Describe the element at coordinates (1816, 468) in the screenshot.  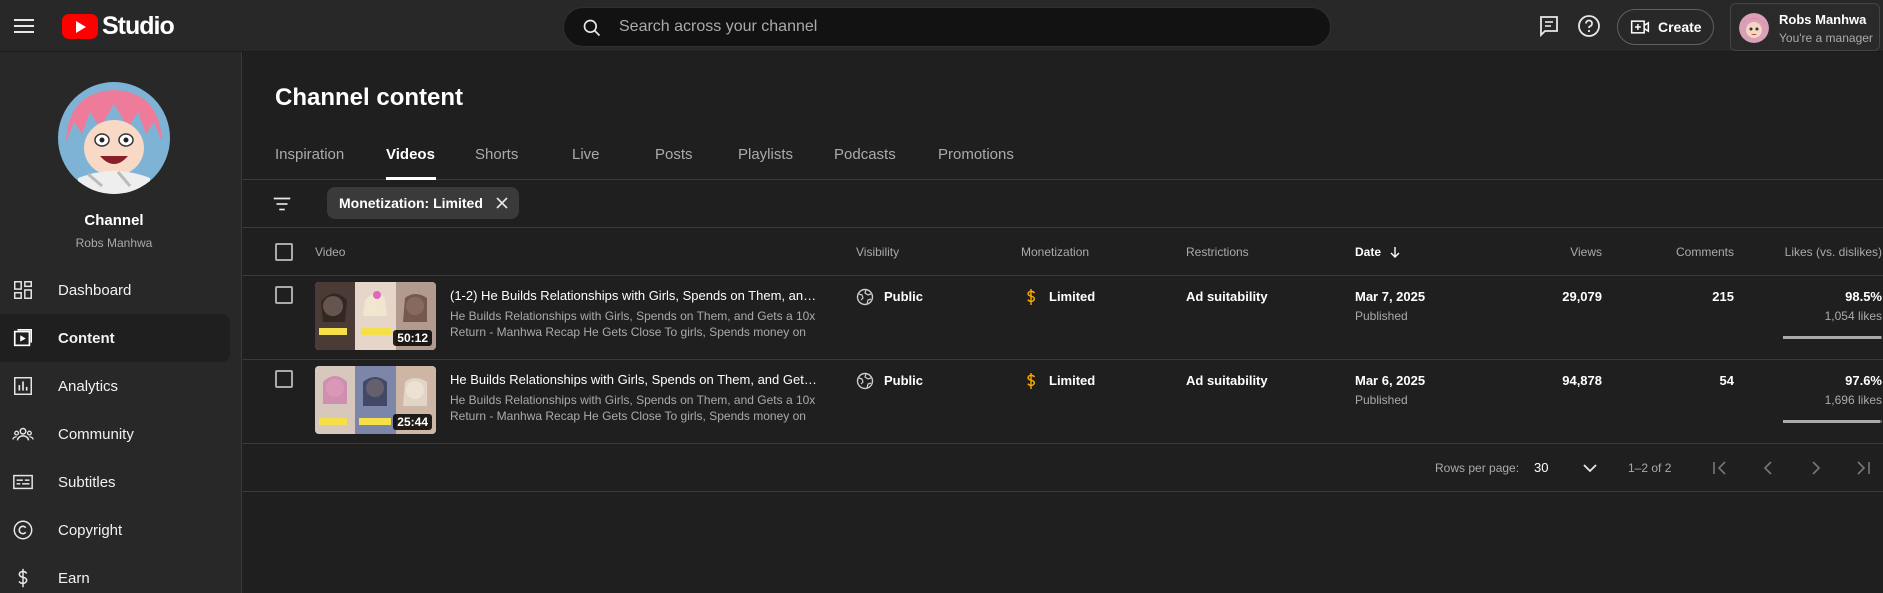
I see `next-page-icon` at that location.